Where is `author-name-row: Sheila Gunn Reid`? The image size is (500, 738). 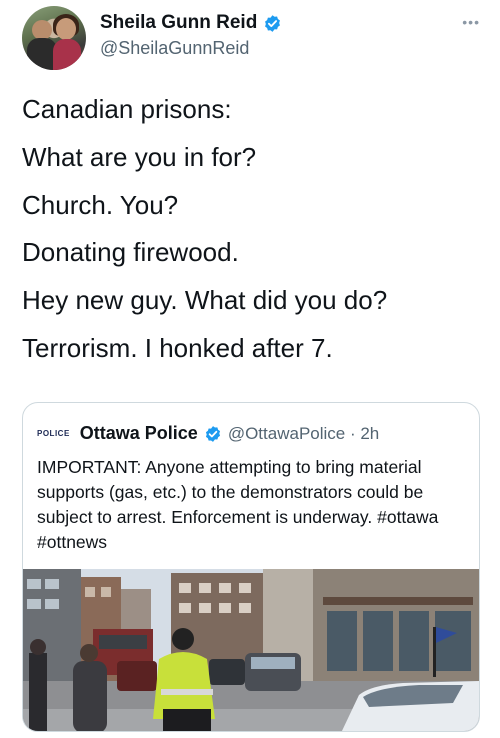 author-name-row: Sheila Gunn Reid is located at coordinates (191, 23).